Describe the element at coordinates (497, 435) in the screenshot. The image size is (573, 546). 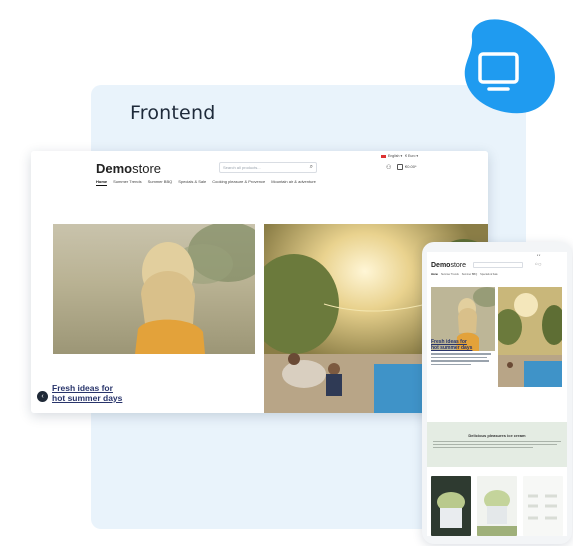
I see `mobile-section-title: Delicious pleasures ice cream` at that location.